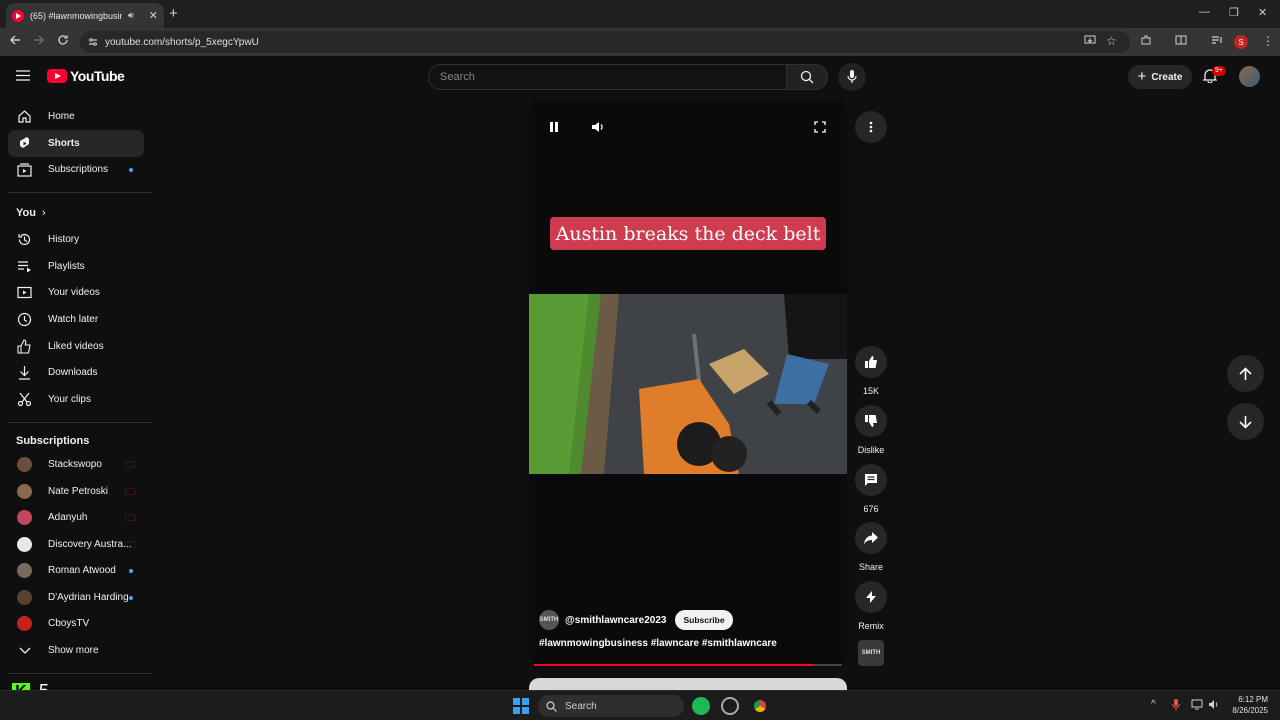 The height and width of the screenshot is (720, 1280). I want to click on browser-menu-icon: ⋮, so click(1268, 41).